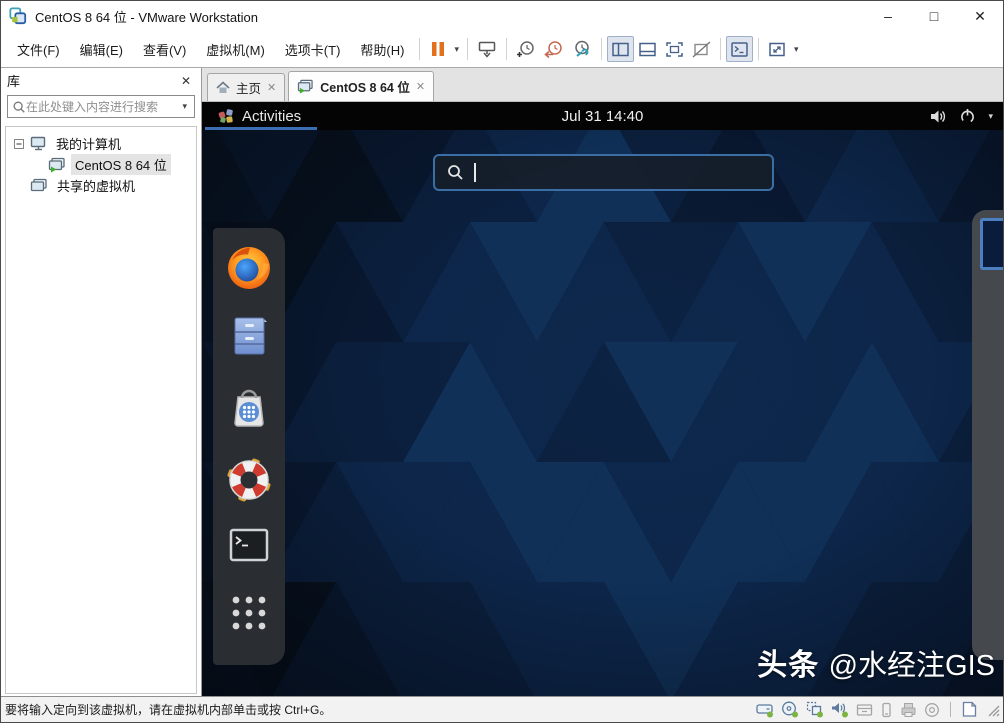  What do you see at coordinates (815, 709) in the screenshot?
I see `network-adapter-icon` at bounding box center [815, 709].